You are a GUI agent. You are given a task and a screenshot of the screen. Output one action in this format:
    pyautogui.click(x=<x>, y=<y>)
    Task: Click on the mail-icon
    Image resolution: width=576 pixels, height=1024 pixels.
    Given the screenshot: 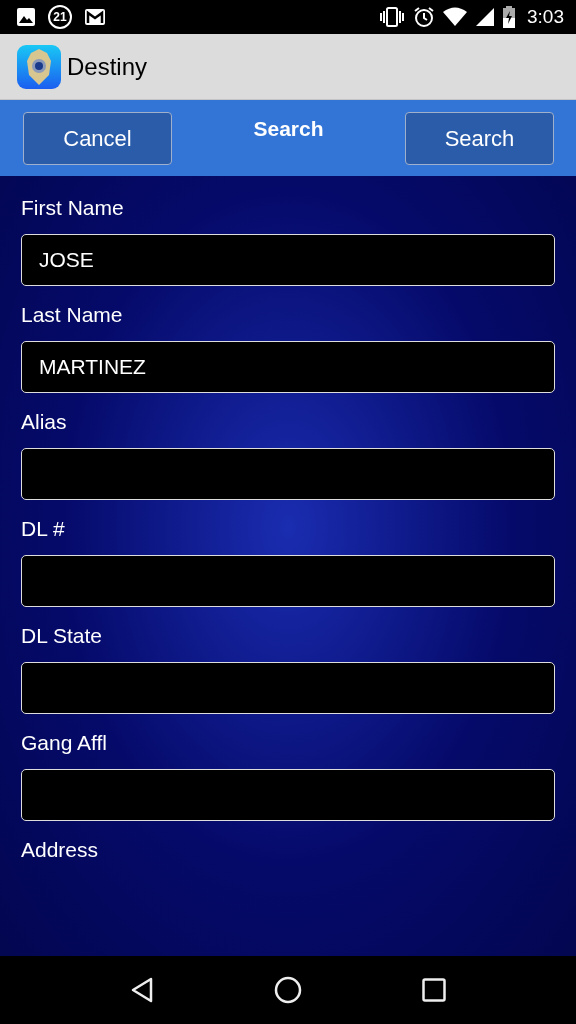 What is the action you would take?
    pyautogui.click(x=95, y=17)
    